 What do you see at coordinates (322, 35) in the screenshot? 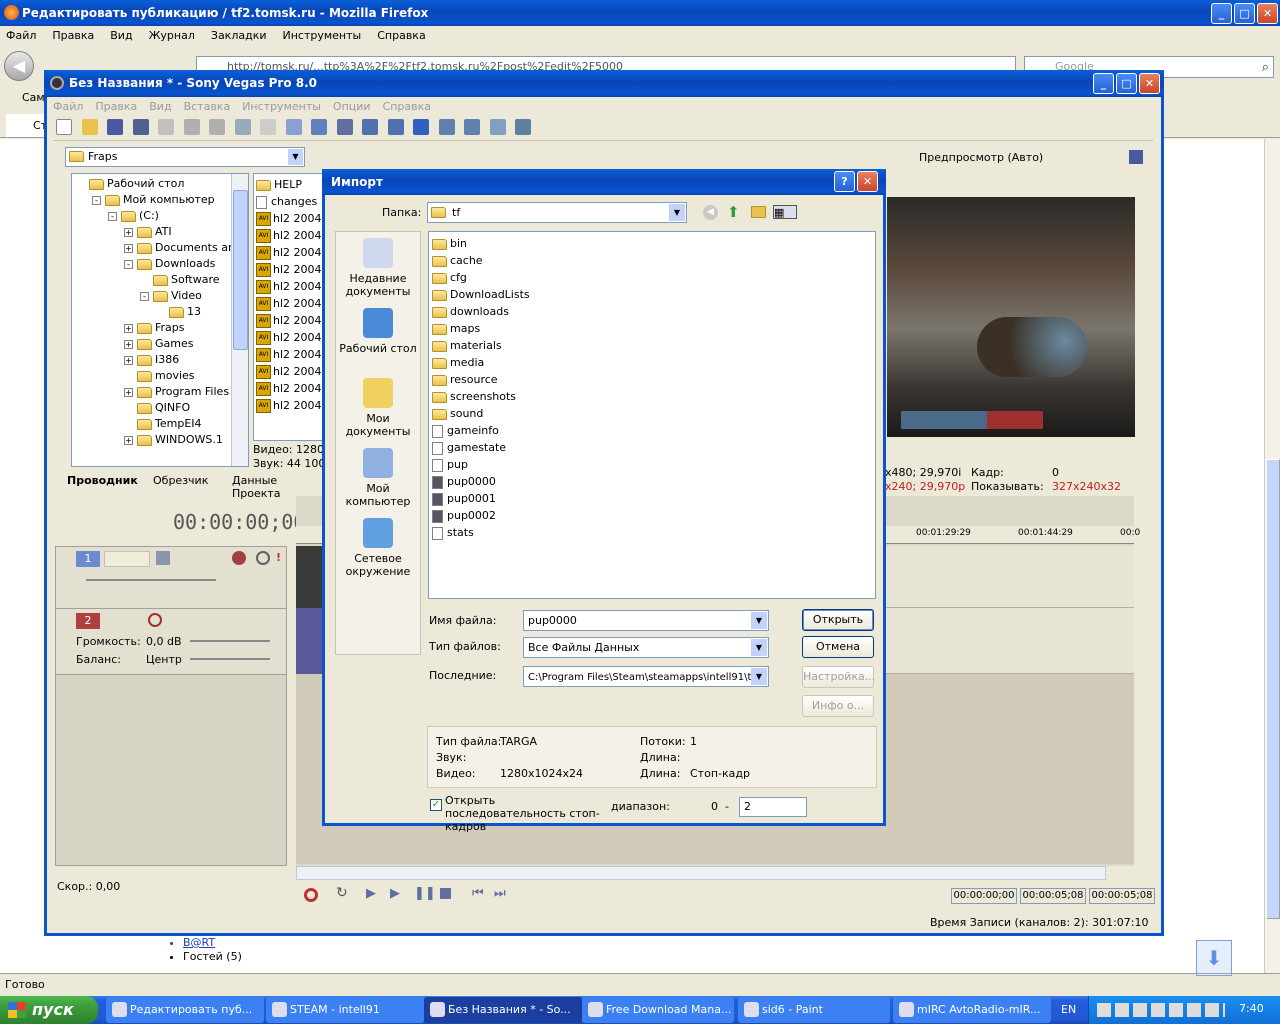
I see `menu-item-5: Инструменты` at bounding box center [322, 35].